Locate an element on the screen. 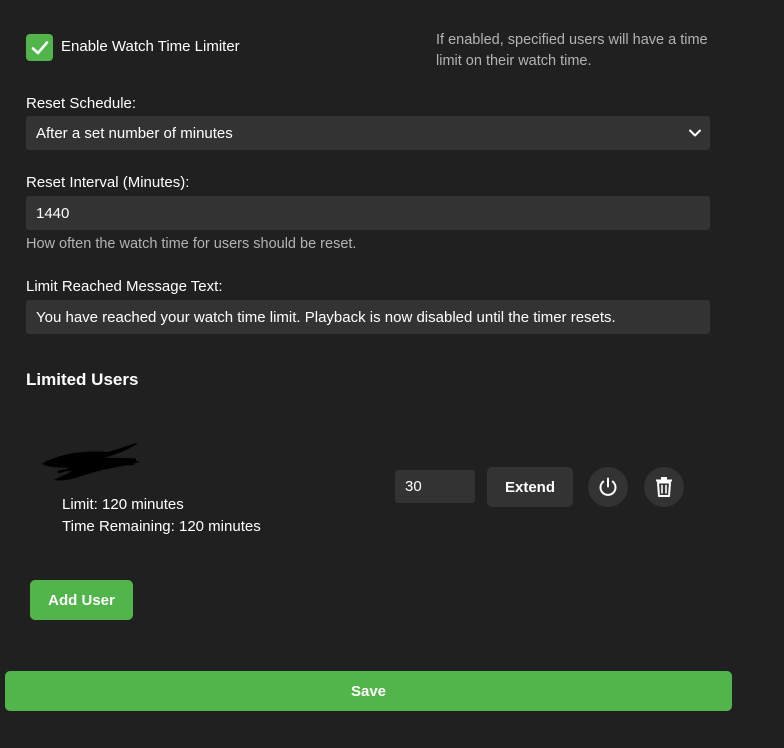  reset-interval-label: Reset Interval (Minutes): is located at coordinates (108, 182).